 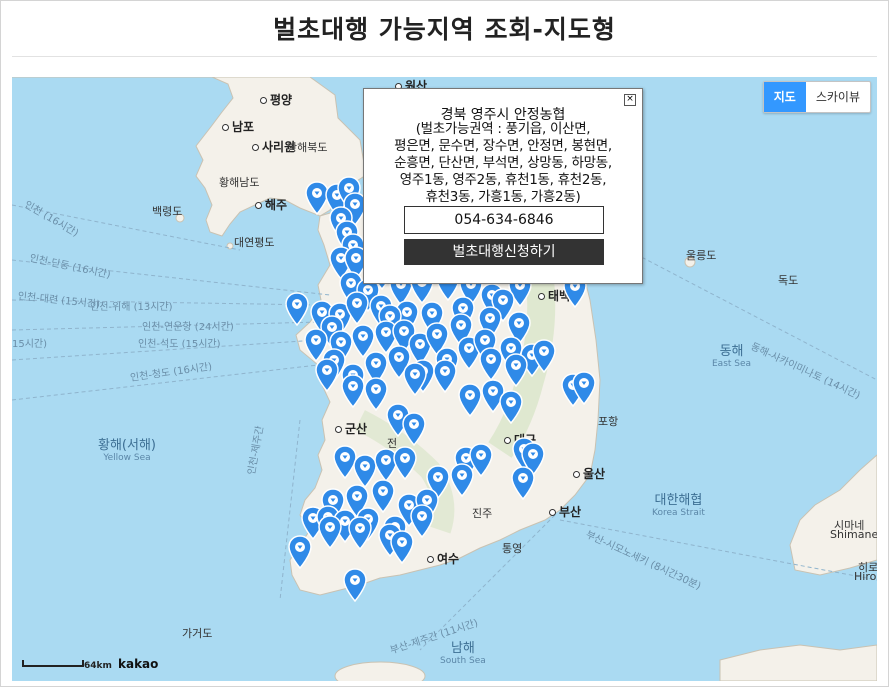 What do you see at coordinates (678, 505) in the screenshot?
I see `sea-label-korea-strait: 대한해협 Korea Strait` at bounding box center [678, 505].